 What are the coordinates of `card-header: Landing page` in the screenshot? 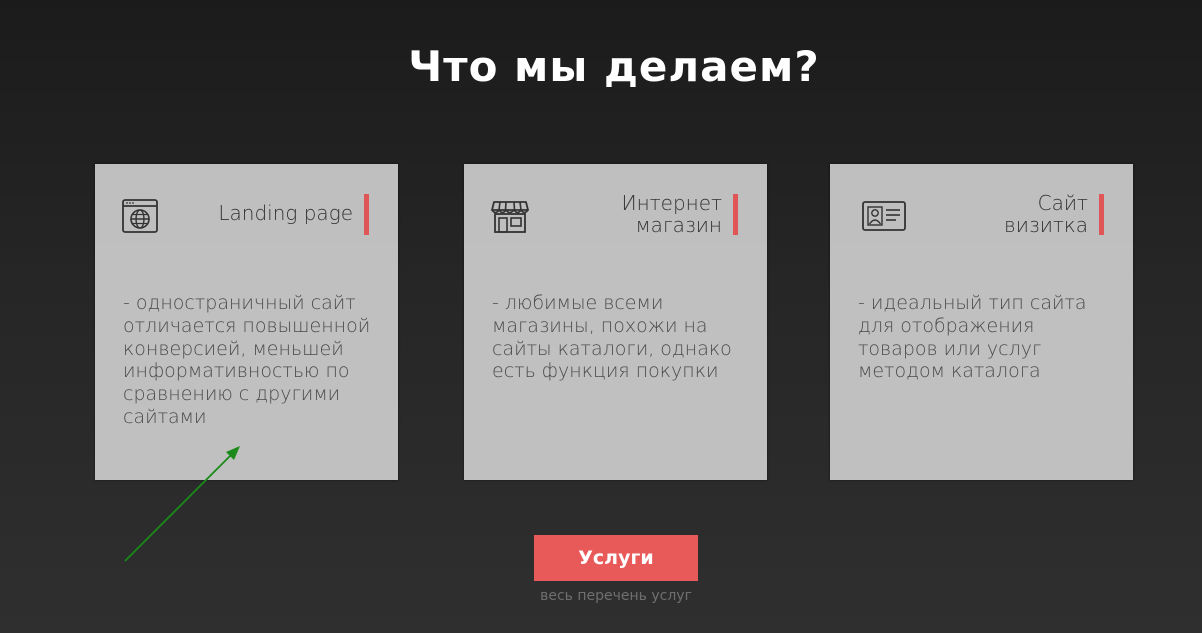 It's located at (246, 204).